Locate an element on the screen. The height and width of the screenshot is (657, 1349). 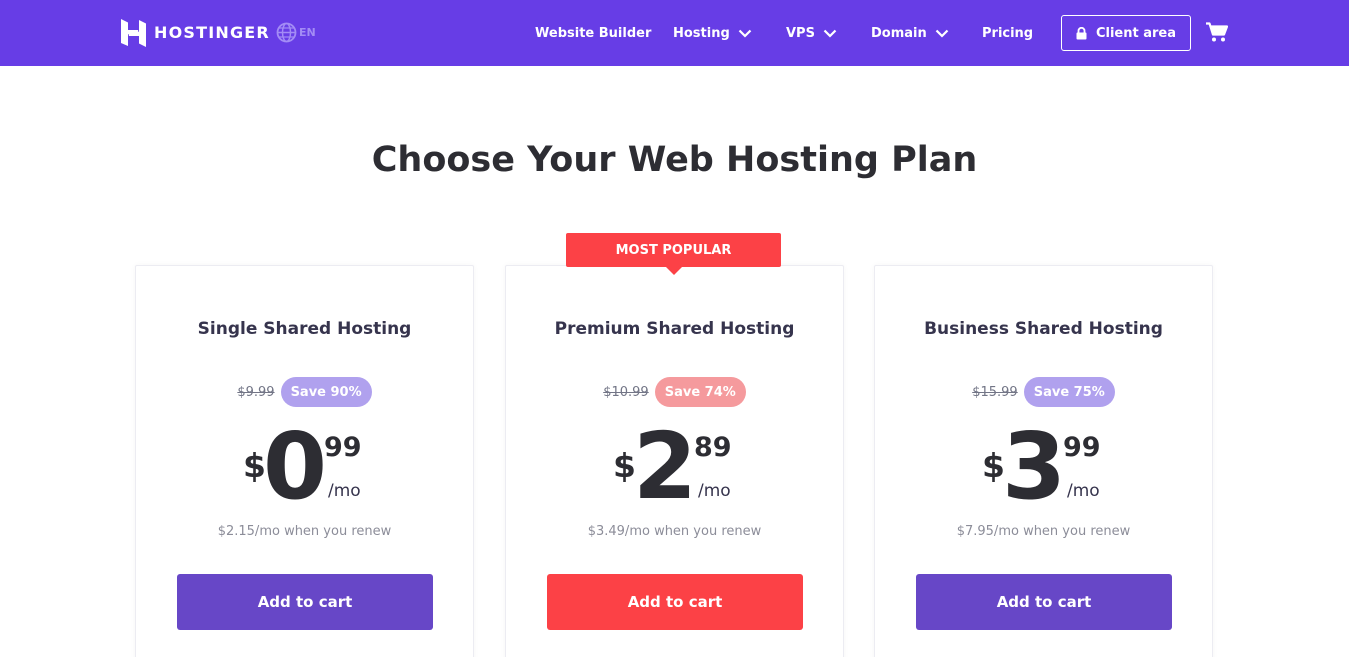
hostinger-logo-icon is located at coordinates (133, 33).